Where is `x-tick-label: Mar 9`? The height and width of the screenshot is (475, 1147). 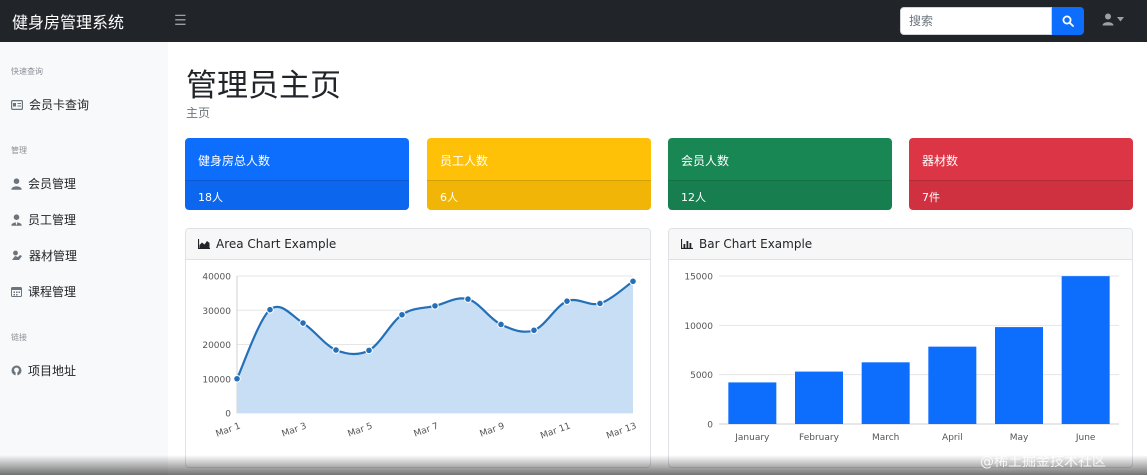
x-tick-label: Mar 9 is located at coordinates (493, 430).